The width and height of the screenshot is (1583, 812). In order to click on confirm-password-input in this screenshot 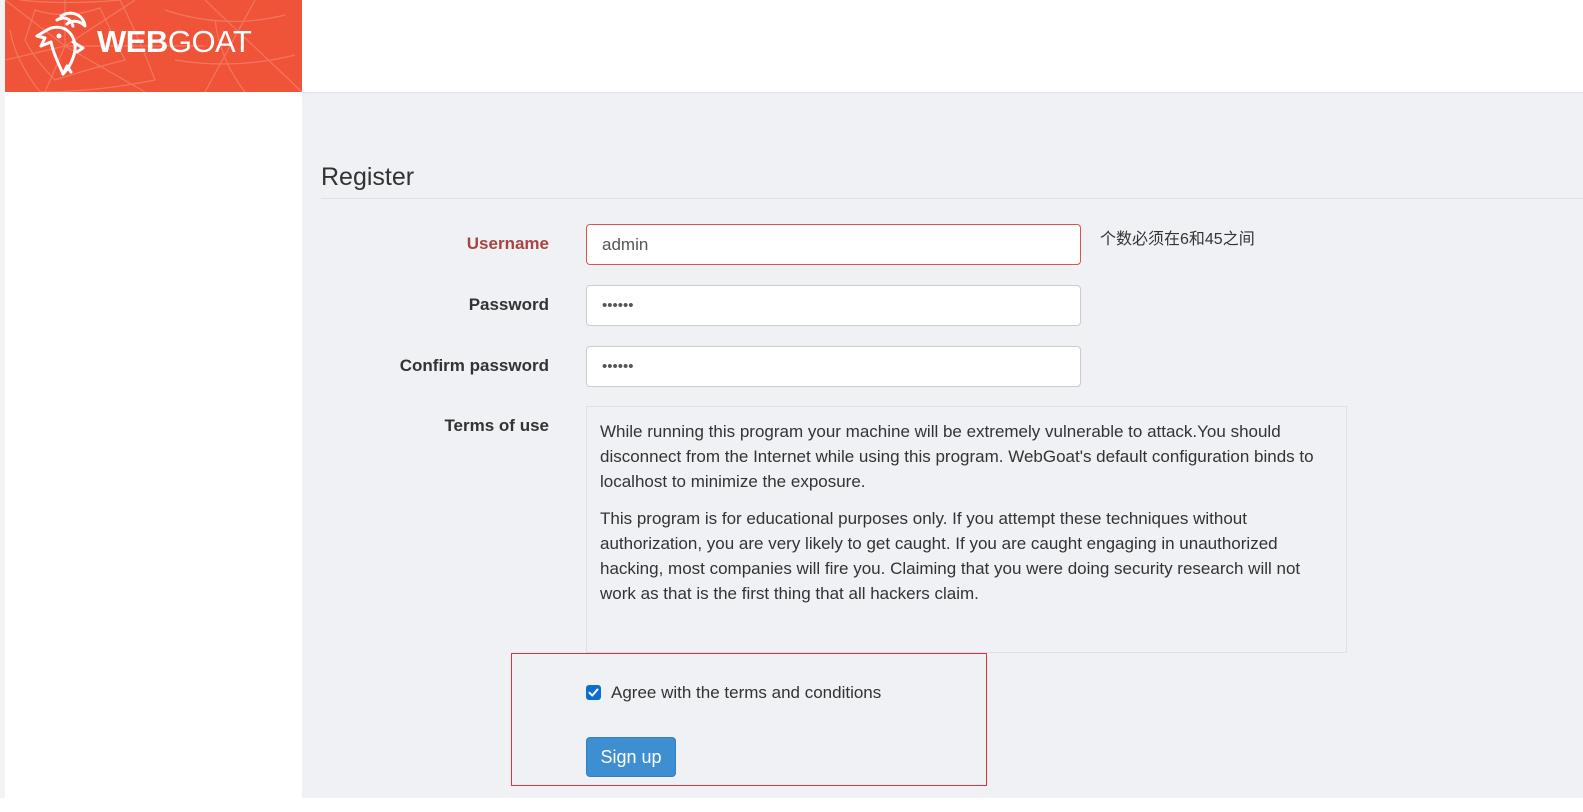, I will do `click(833, 366)`.